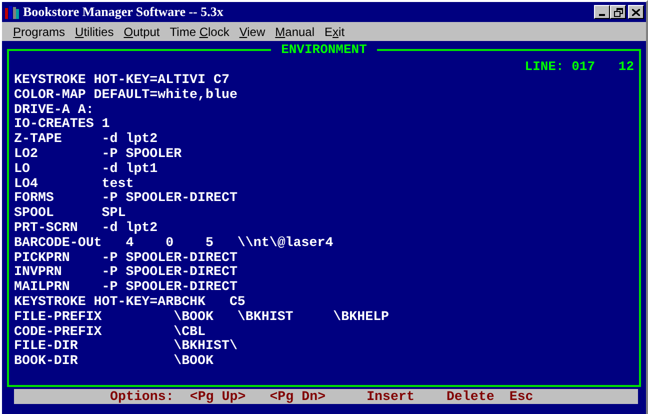 The image size is (648, 414). What do you see at coordinates (122, 80) in the screenshot?
I see `config-line: KEYSTROKE HOT-KEY=ALTIVI C7` at bounding box center [122, 80].